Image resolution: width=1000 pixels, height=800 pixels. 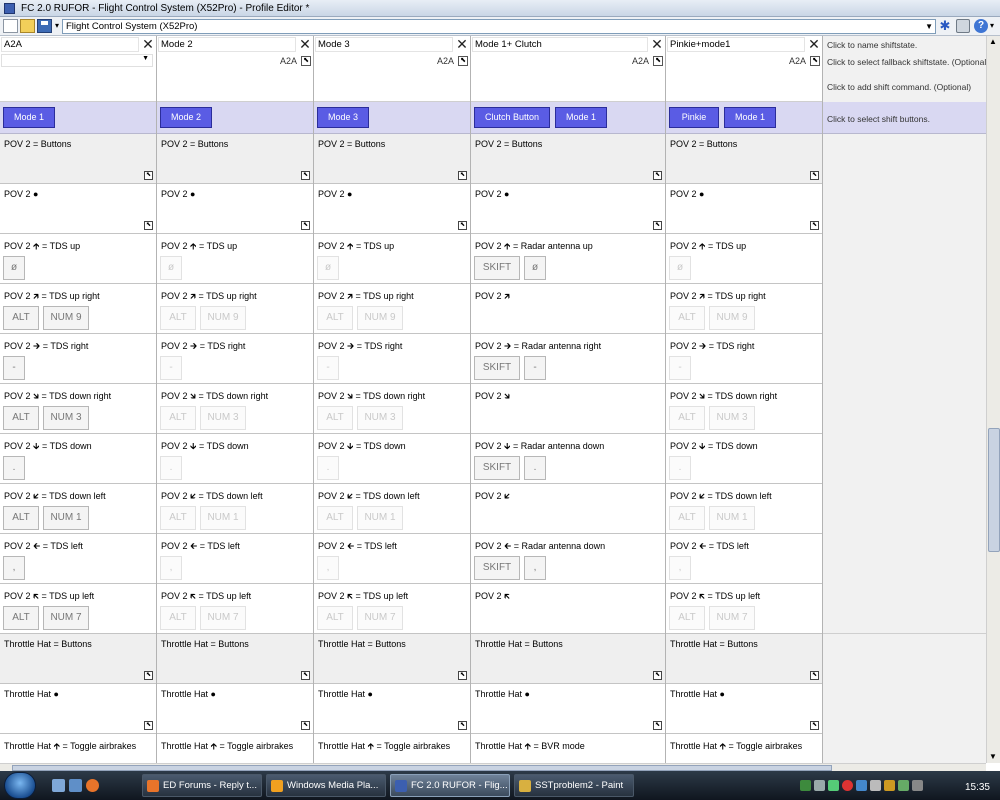 I want to click on scroll-down-icon: ▼, so click(x=993, y=756).